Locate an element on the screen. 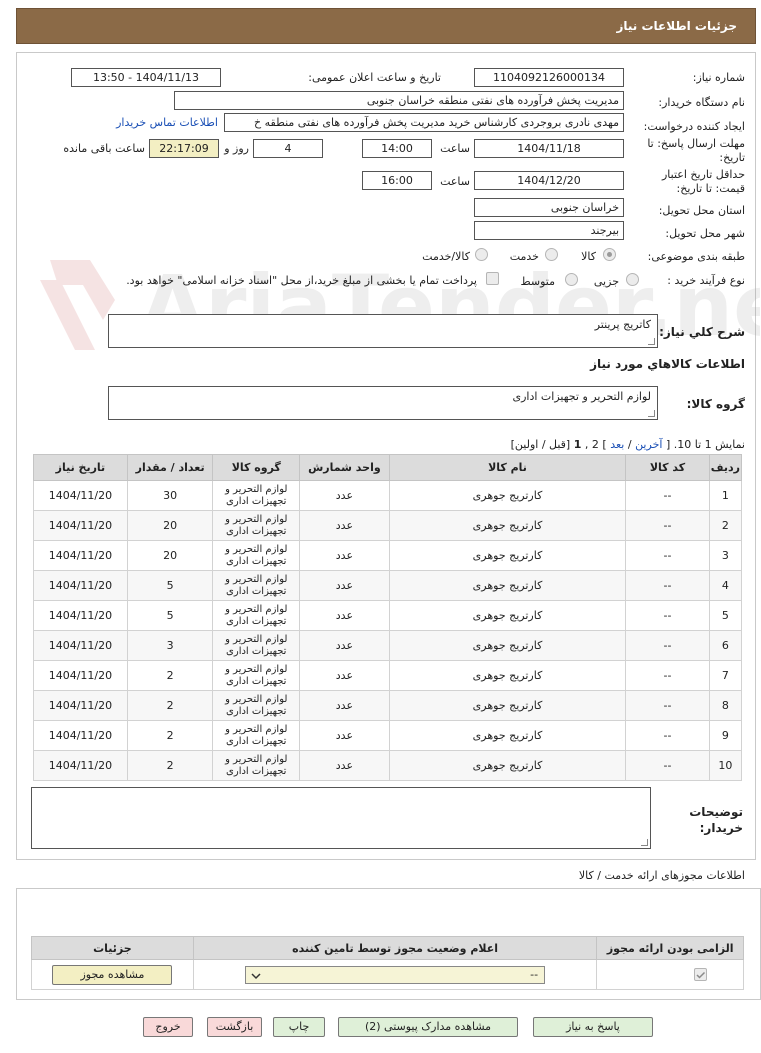 Image resolution: width=761 pixels, height=1053 pixels. col-header-unit: واحد شمارش is located at coordinates (344, 467).